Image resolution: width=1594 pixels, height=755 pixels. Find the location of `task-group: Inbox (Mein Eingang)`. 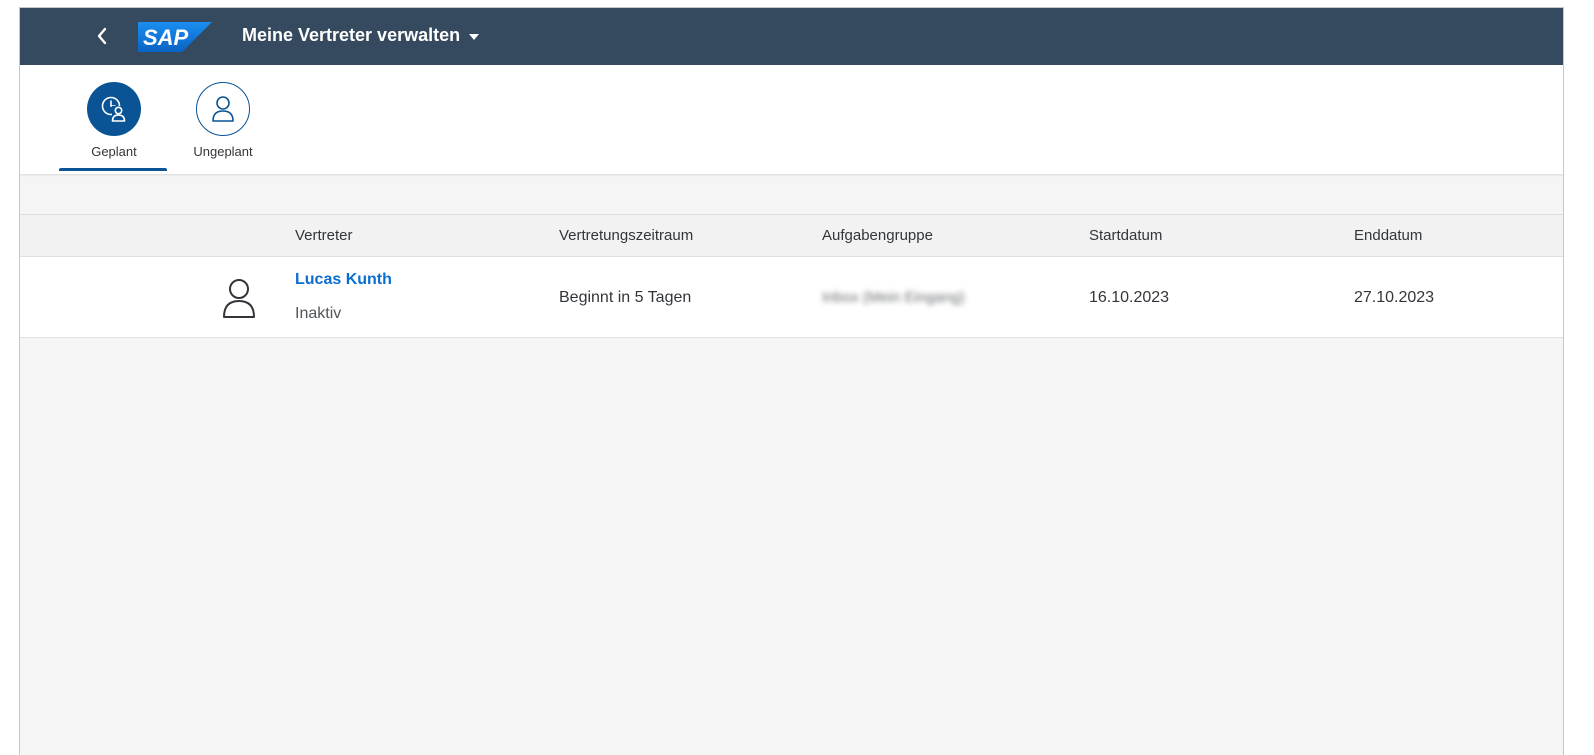

task-group: Inbox (Mein Eingang) is located at coordinates (893, 297).